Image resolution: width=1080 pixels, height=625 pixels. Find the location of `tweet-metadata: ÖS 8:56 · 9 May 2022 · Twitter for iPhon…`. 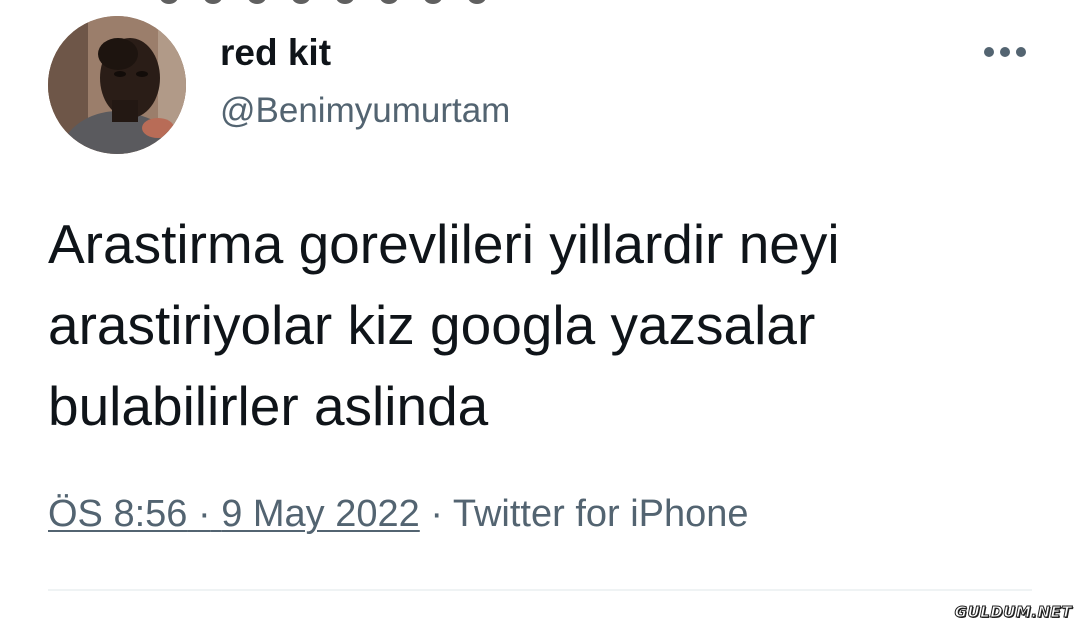

tweet-metadata: ÖS 8:56 · 9 May 2022 · Twitter for iPhon… is located at coordinates (398, 514).